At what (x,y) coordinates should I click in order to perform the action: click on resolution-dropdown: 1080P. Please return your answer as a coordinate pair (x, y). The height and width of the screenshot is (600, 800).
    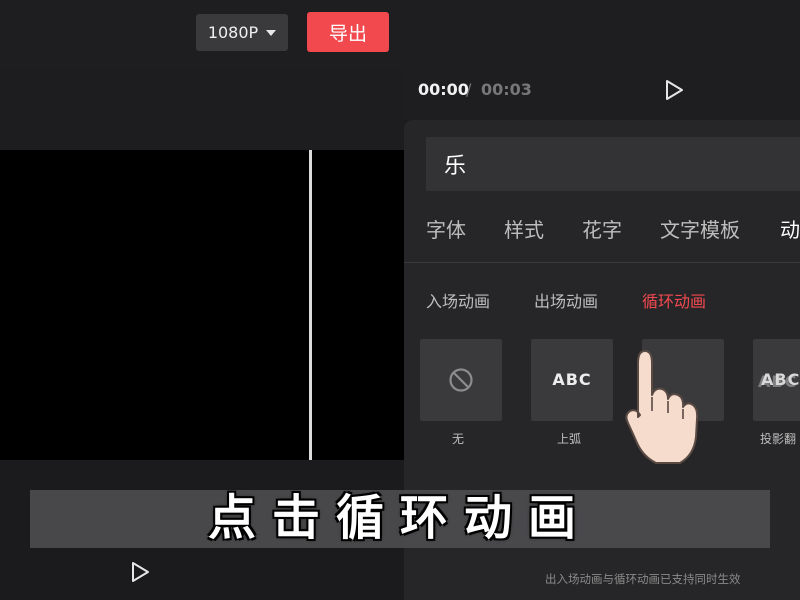
    Looking at the image, I should click on (242, 32).